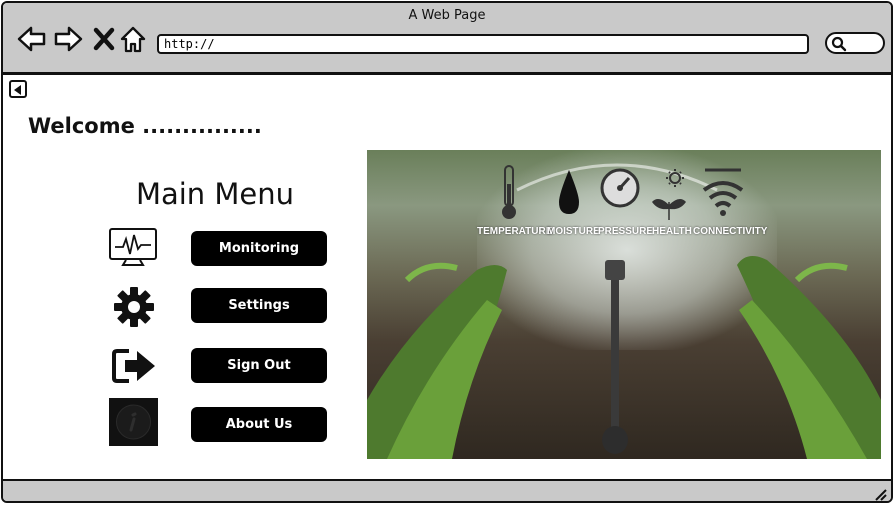  Describe the element at coordinates (215, 194) in the screenshot. I see `menu-title: Main Menu` at that location.